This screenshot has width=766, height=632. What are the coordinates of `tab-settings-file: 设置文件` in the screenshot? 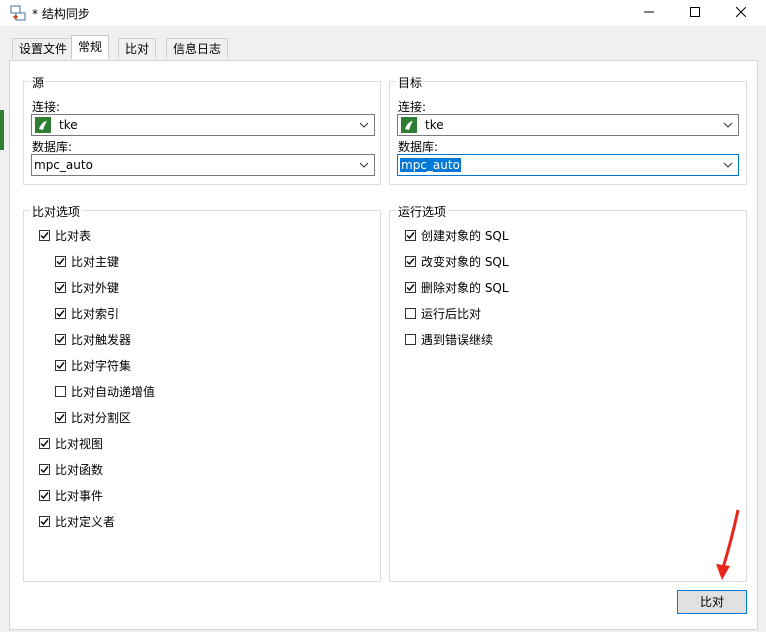 It's located at (43, 48).